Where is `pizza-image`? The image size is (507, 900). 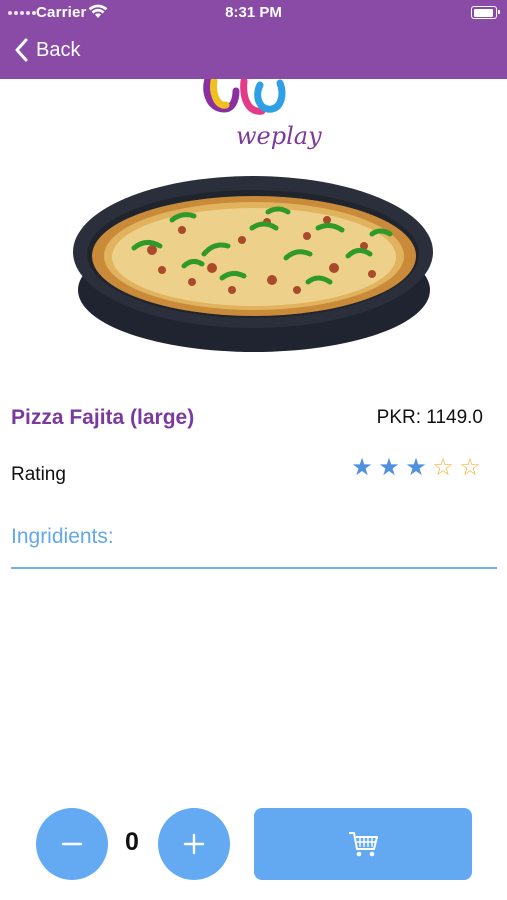 pizza-image is located at coordinates (253, 264).